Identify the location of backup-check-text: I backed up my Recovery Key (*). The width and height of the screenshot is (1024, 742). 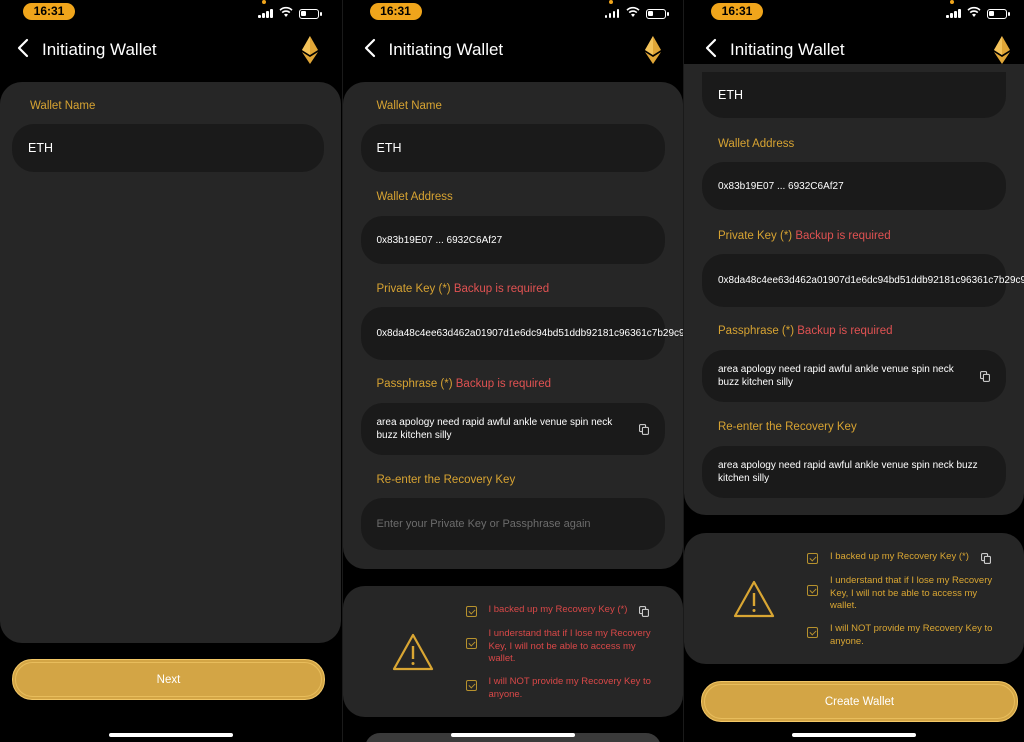
(899, 556).